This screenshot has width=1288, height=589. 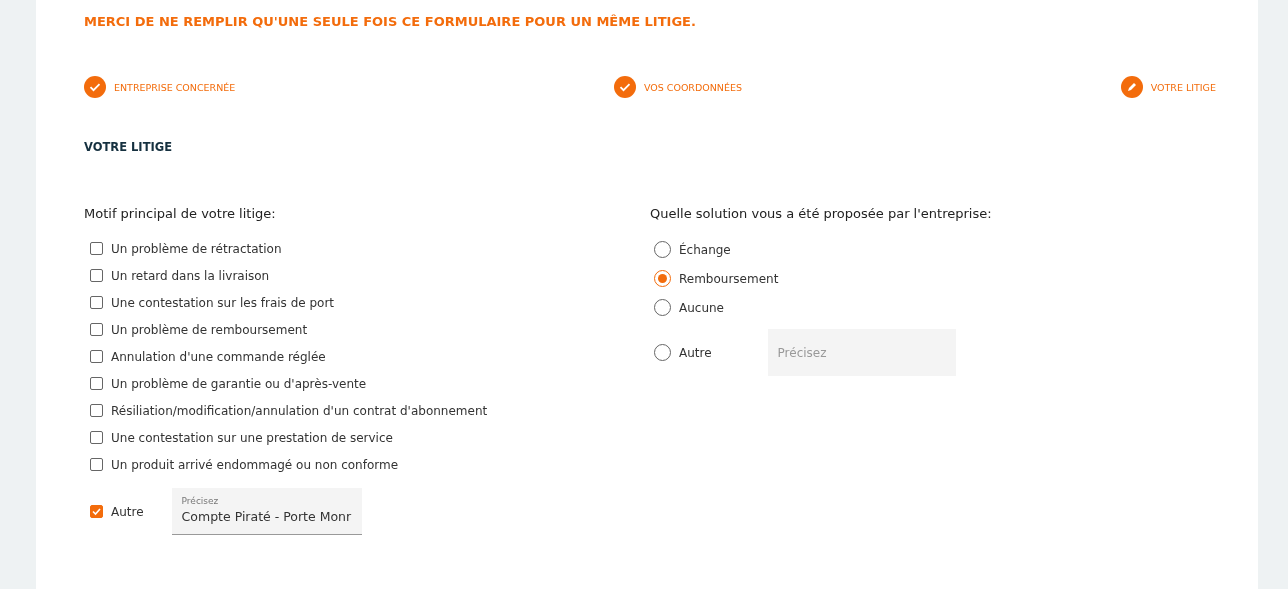 What do you see at coordinates (129, 147) in the screenshot?
I see `section-title: VOTRE LITIGE` at bounding box center [129, 147].